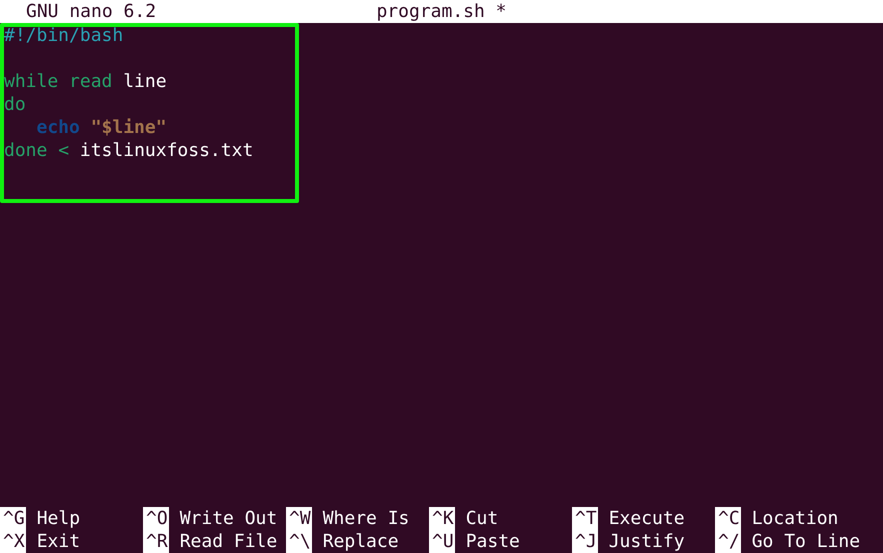 The height and width of the screenshot is (553, 883). What do you see at coordinates (360, 541) in the screenshot?
I see `shortcut-label: Replace` at bounding box center [360, 541].